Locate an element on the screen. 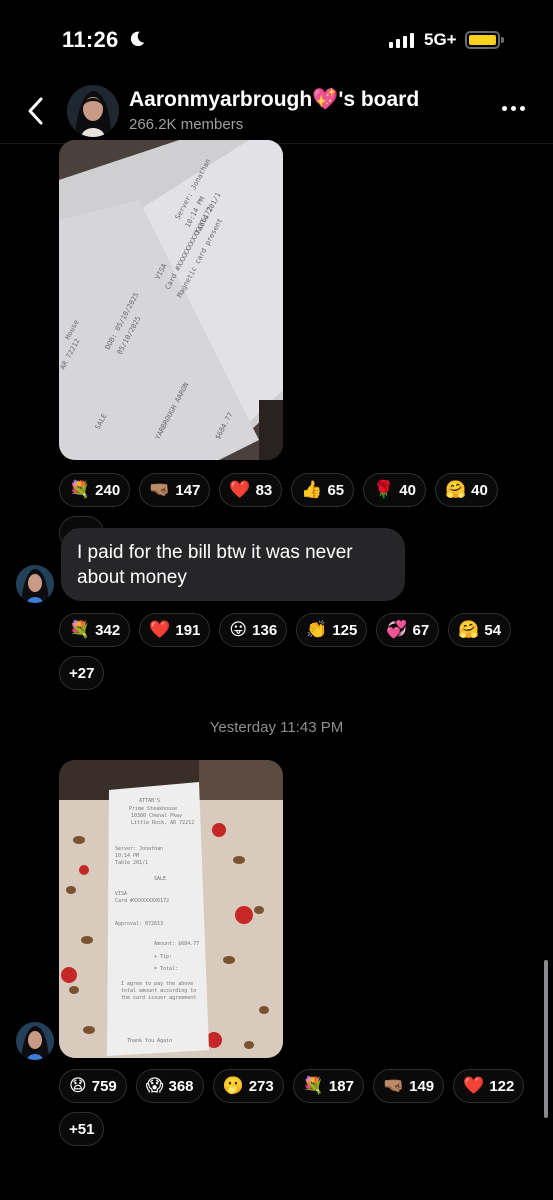 Image resolution: width=553 pixels, height=1200 pixels. timestamp-divider: Yesterday 11:43 PM is located at coordinates (276, 727).